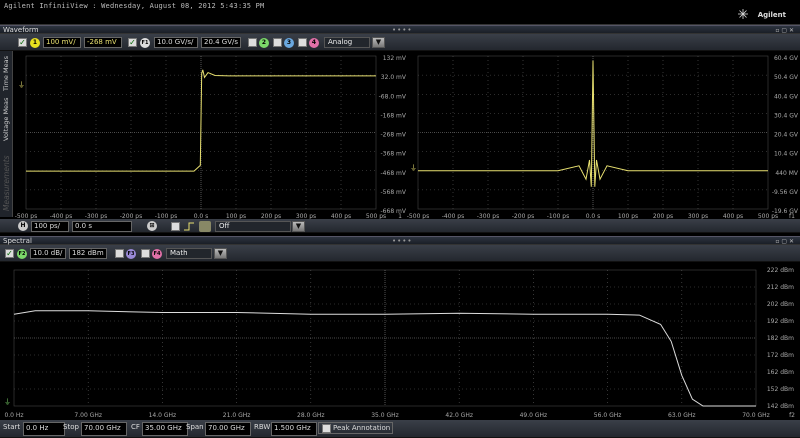 The height and width of the screenshot is (438, 800). What do you see at coordinates (394, 115) in the screenshot?
I see `left-y-tick-label: -168 mV` at bounding box center [394, 115].